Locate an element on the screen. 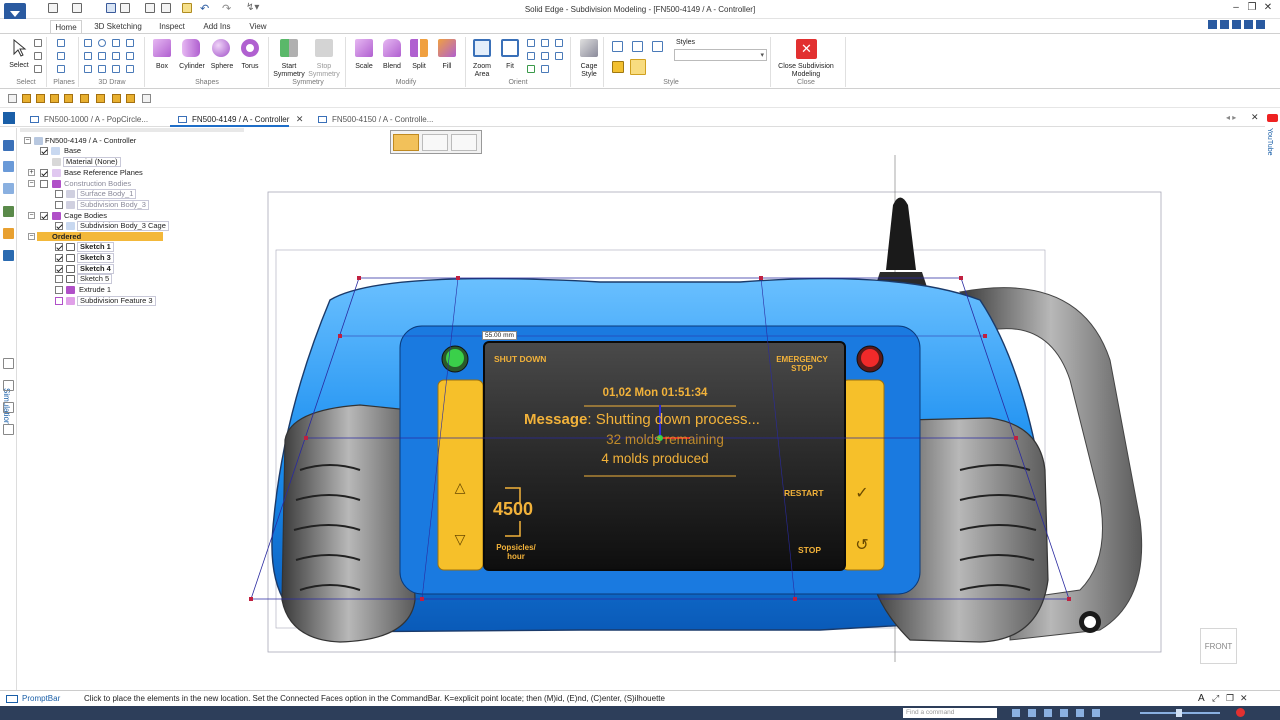 The height and width of the screenshot is (720, 1280). zoom-area-icon is located at coordinates (482, 48).